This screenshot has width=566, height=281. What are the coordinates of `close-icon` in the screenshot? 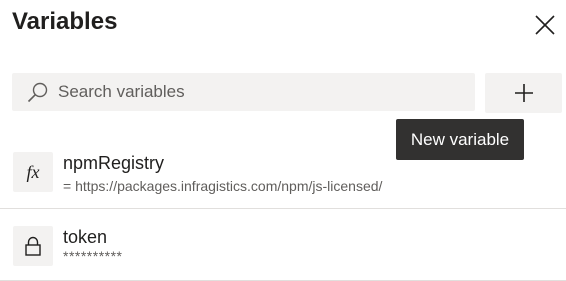 It's located at (545, 25).